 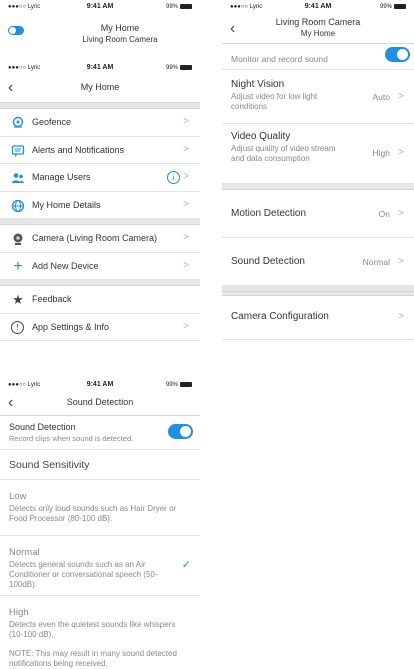 I want to click on camera-icon, so click(x=18, y=239).